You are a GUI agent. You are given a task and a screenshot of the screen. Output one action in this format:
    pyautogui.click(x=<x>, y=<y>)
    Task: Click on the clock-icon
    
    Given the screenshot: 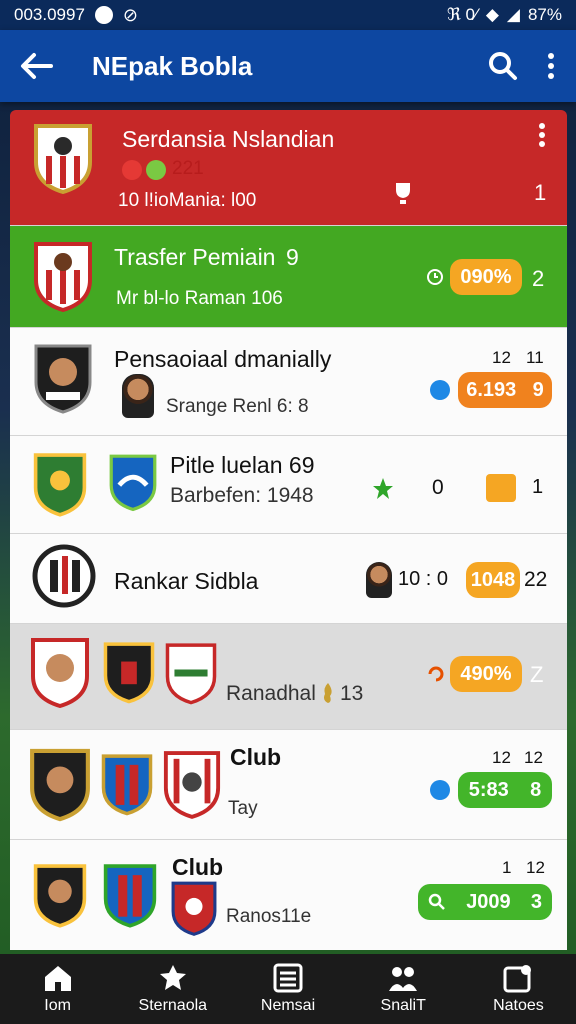 What is the action you would take?
    pyautogui.click(x=435, y=277)
    